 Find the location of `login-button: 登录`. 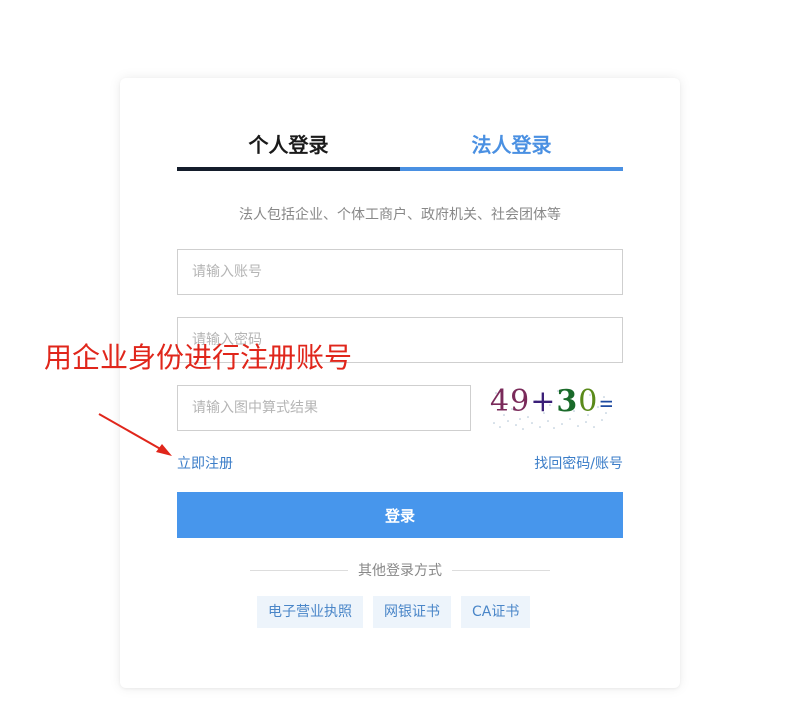

login-button: 登录 is located at coordinates (400, 515).